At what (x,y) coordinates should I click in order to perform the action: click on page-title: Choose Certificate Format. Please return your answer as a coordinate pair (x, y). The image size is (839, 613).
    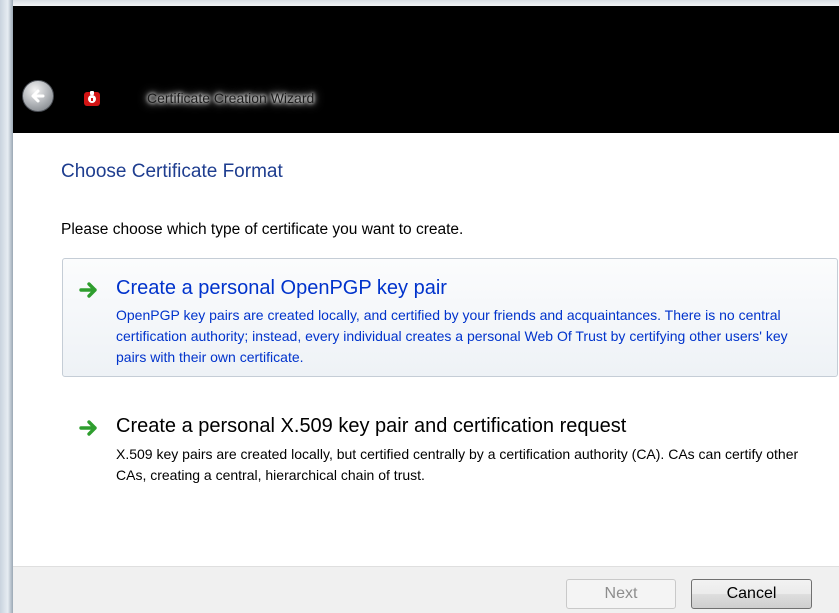
    Looking at the image, I should click on (172, 171).